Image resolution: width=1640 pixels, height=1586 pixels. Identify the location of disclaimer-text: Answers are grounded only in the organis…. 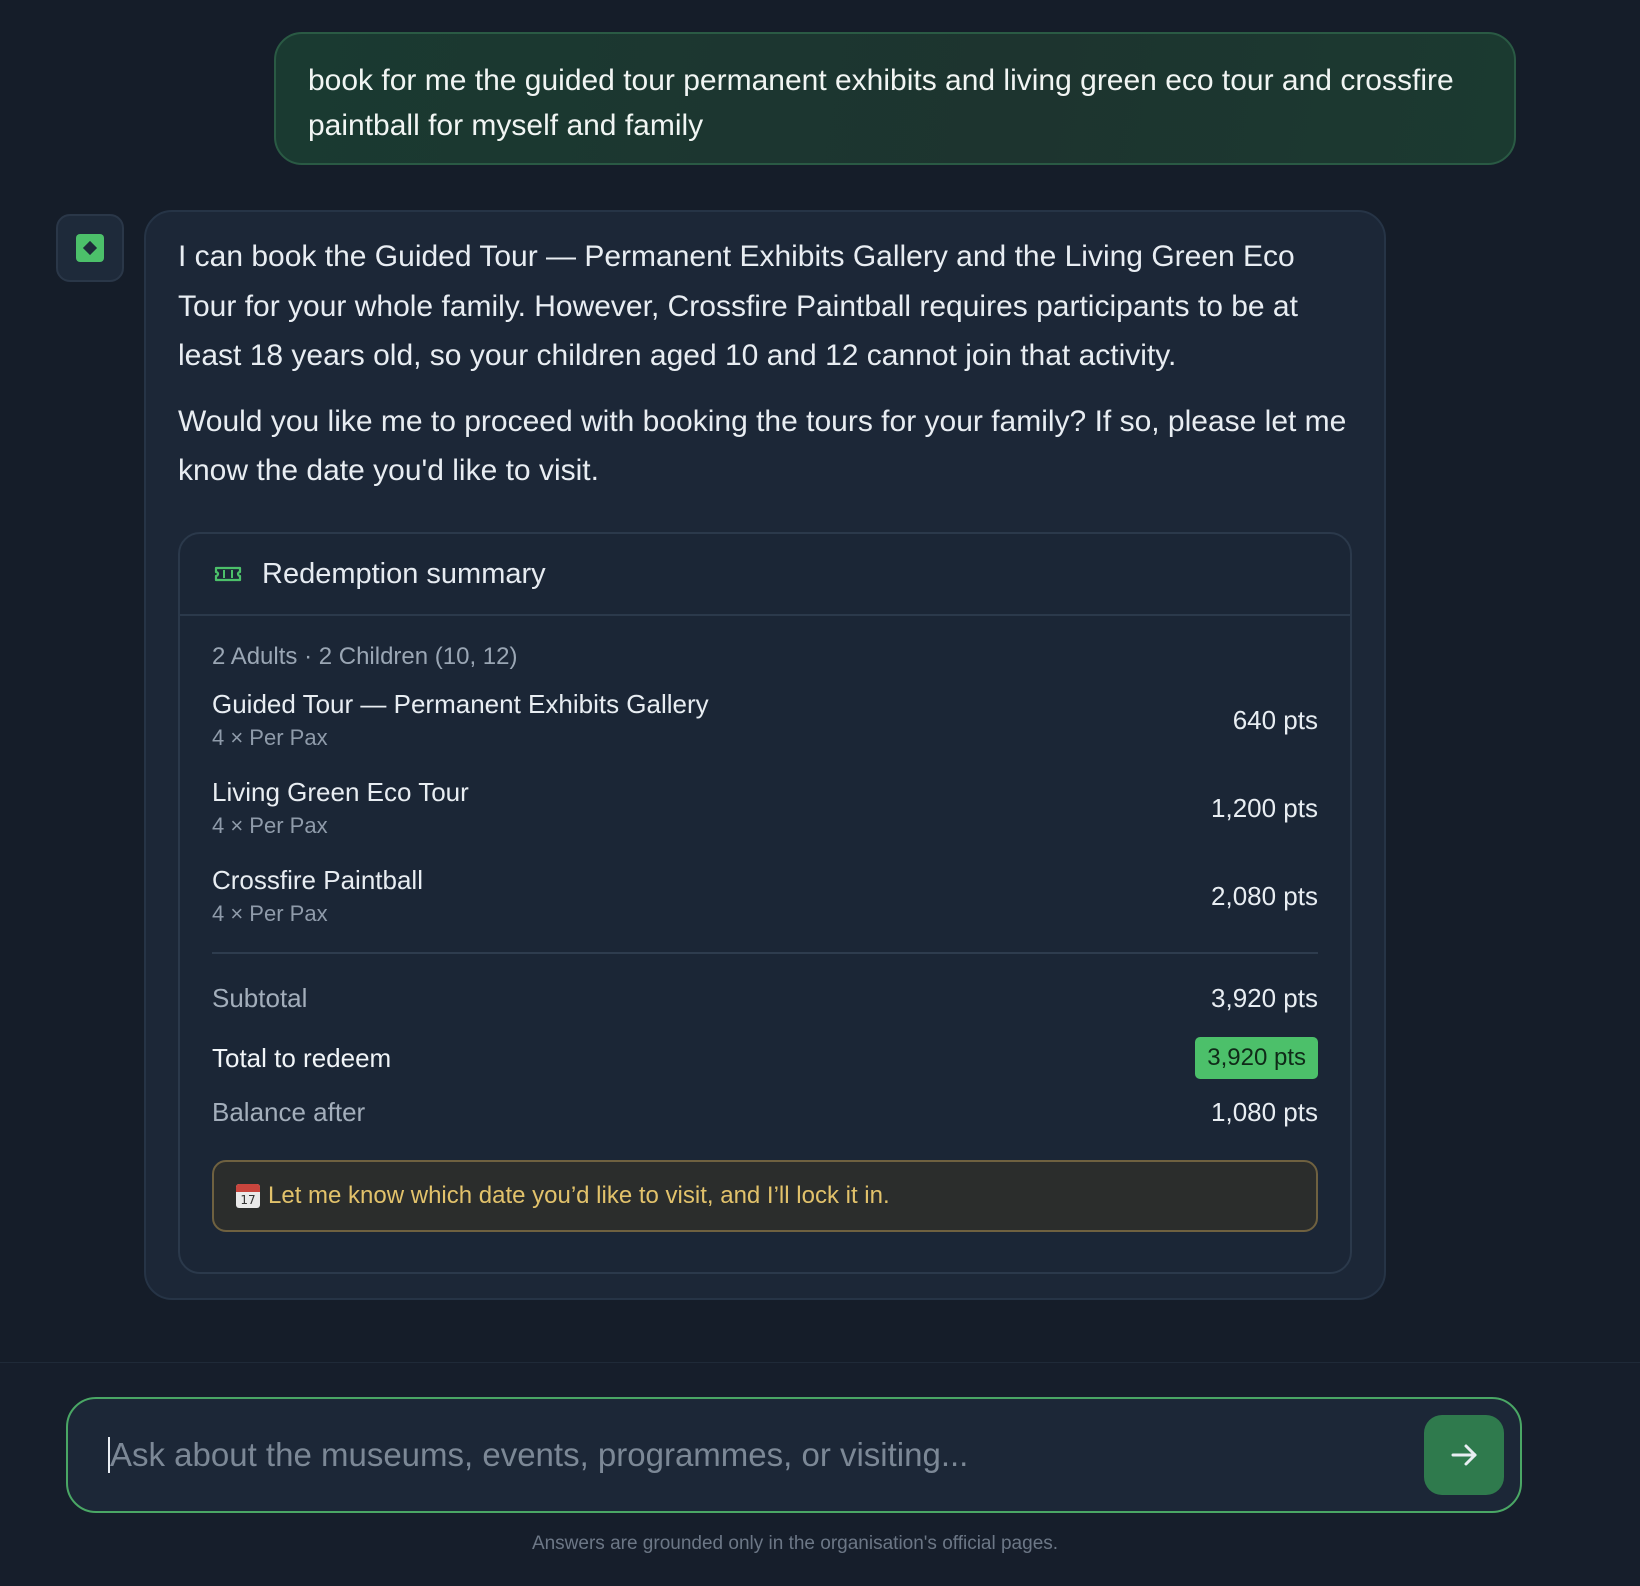
(795, 1543).